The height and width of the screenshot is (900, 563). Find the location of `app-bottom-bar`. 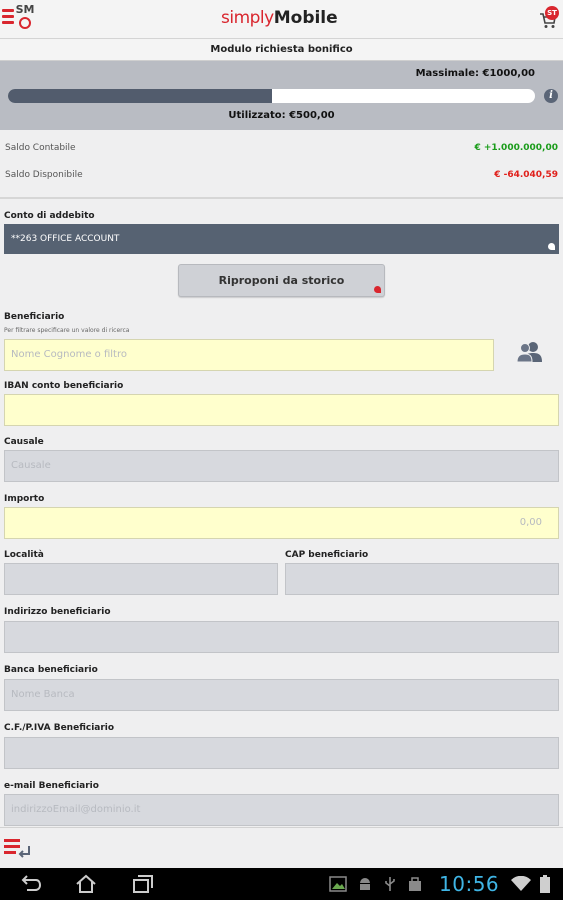

app-bottom-bar is located at coordinates (281, 847).